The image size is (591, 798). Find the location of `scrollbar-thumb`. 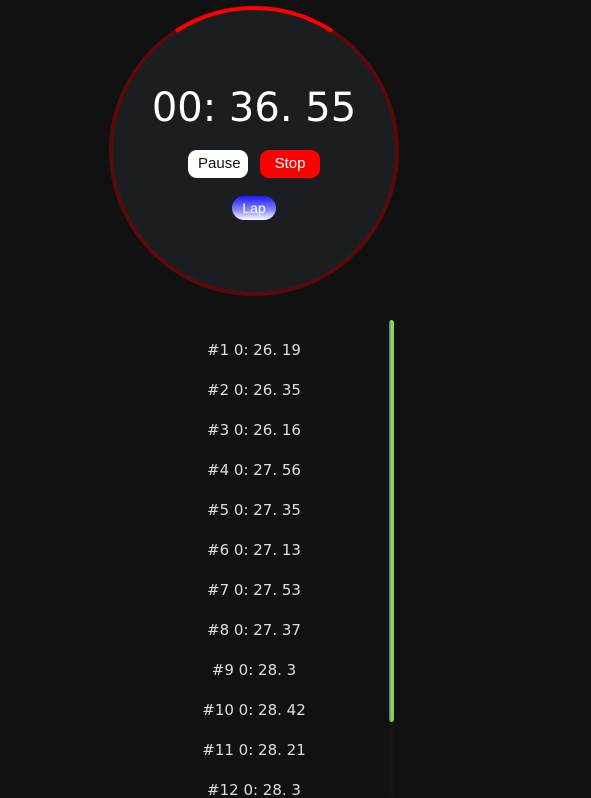

scrollbar-thumb is located at coordinates (391, 521).